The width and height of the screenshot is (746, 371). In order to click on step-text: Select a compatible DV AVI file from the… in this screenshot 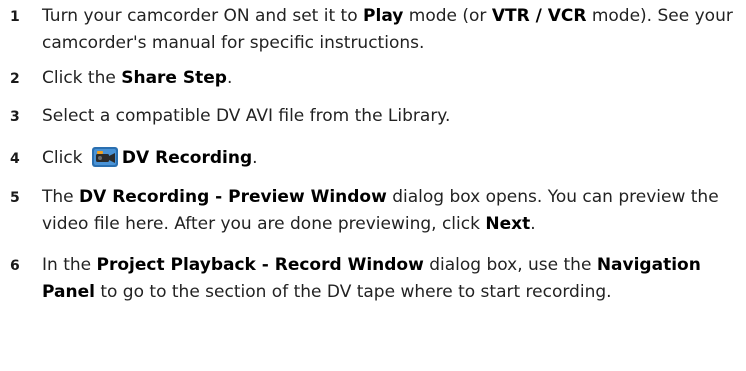, I will do `click(246, 116)`.